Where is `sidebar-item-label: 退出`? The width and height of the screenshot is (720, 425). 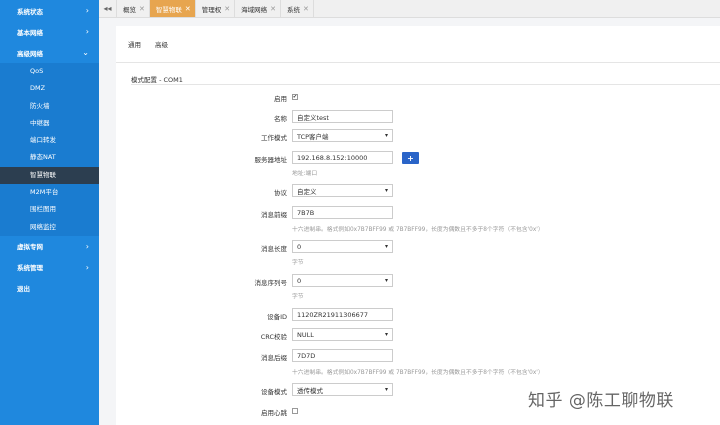 sidebar-item-label: 退出 is located at coordinates (23, 289).